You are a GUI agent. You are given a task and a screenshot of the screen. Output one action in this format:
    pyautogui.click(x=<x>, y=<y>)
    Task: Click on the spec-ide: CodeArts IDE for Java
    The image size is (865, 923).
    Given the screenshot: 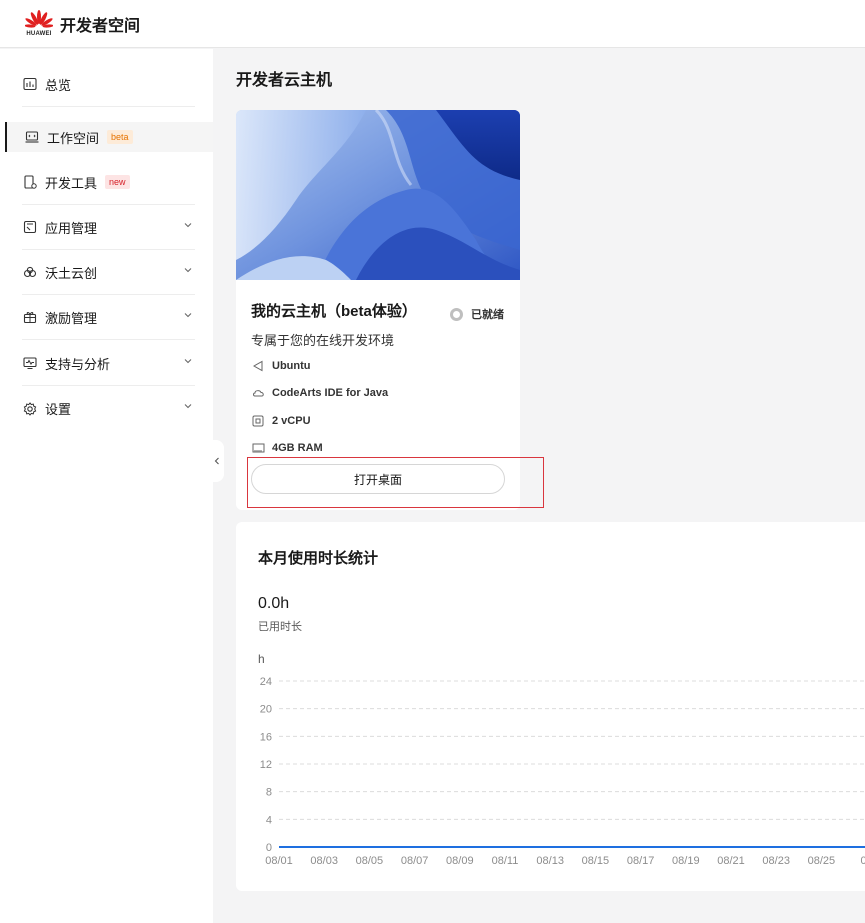 What is the action you would take?
    pyautogui.click(x=319, y=393)
    